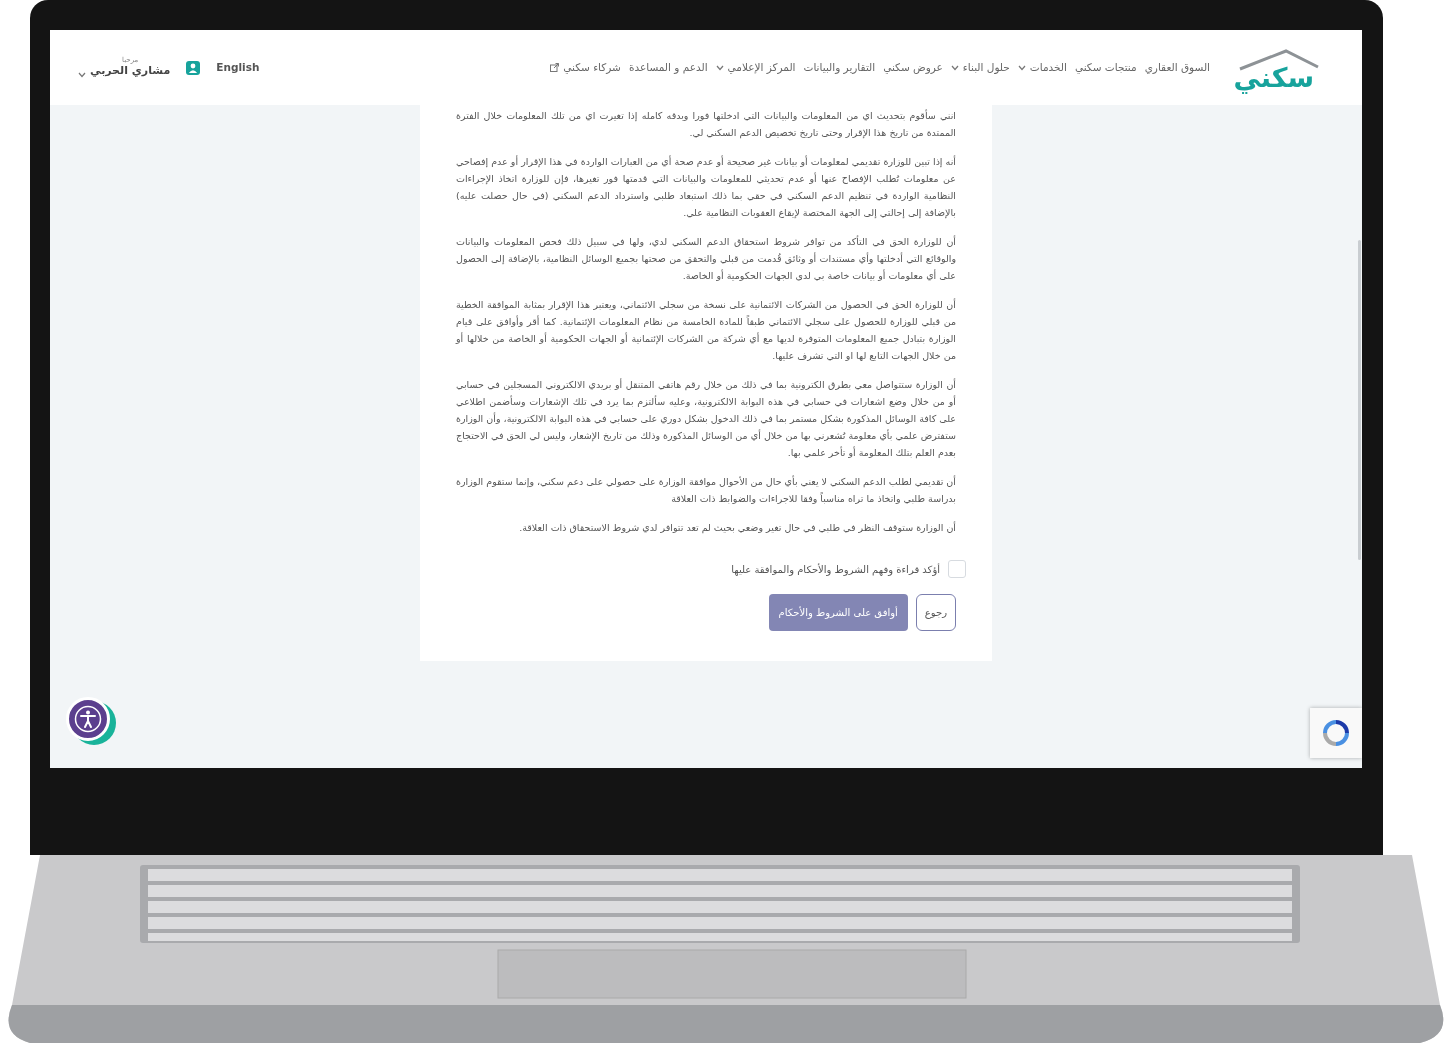  Describe the element at coordinates (935, 612) in the screenshot. I see `back-button: رجوع` at that location.